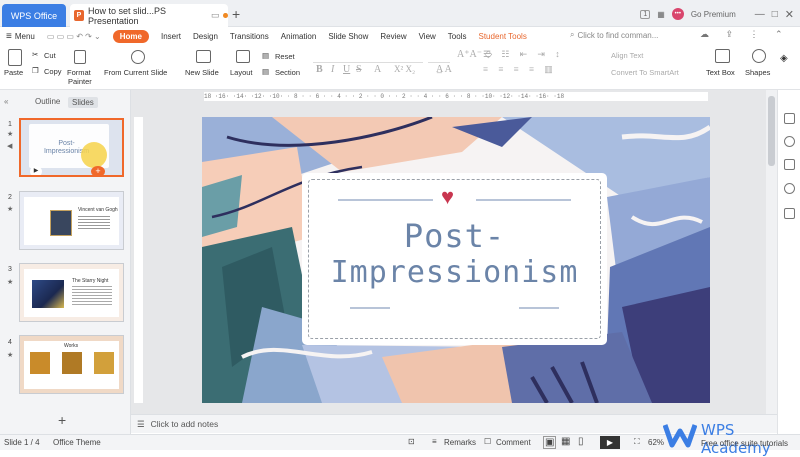 The height and width of the screenshot is (457, 800). Describe the element at coordinates (789, 188) in the screenshot. I see `history-icon` at that location.